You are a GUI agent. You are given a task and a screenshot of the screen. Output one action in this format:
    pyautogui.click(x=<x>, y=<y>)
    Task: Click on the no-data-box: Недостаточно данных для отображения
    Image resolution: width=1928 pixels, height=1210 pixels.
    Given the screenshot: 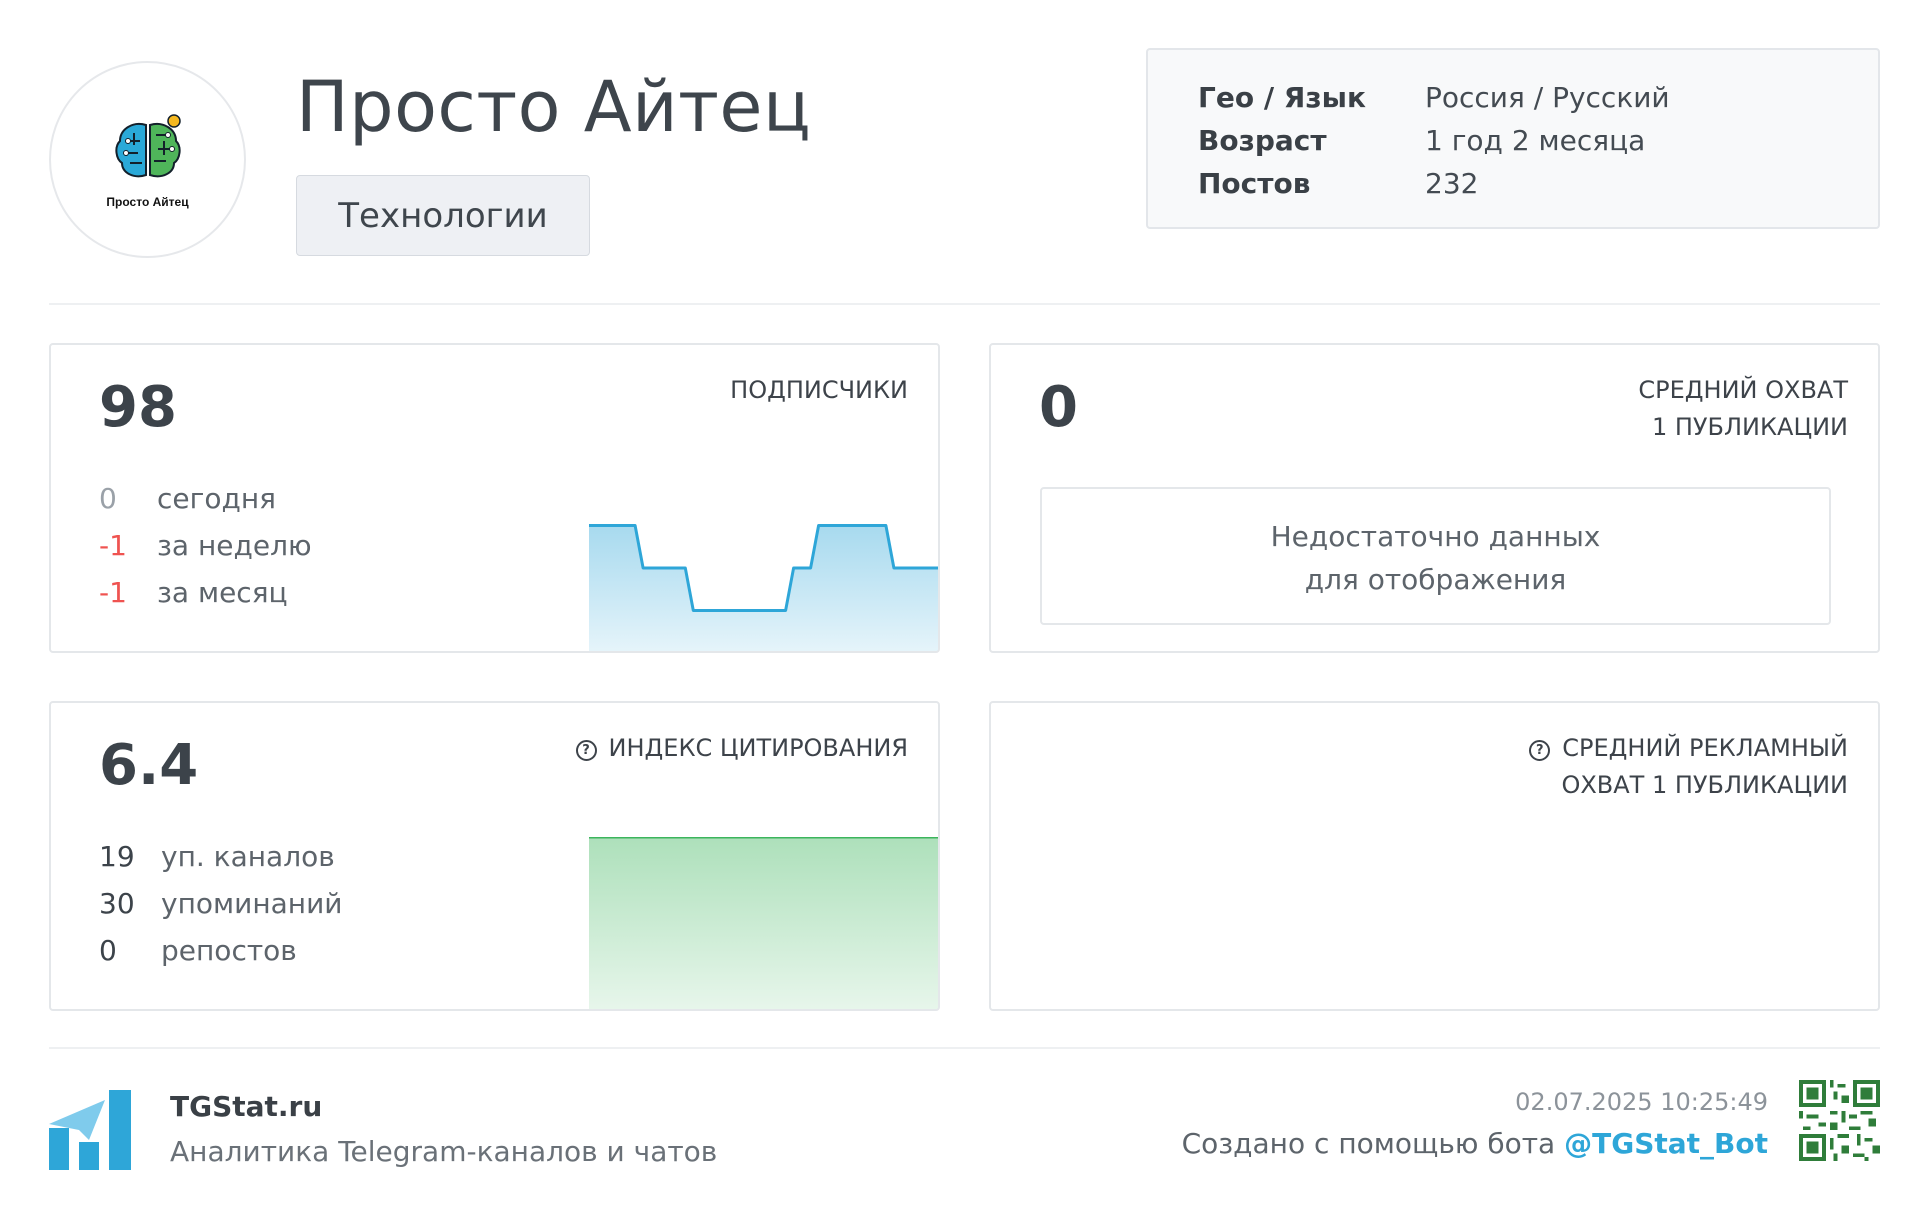 What is the action you would take?
    pyautogui.click(x=1435, y=556)
    